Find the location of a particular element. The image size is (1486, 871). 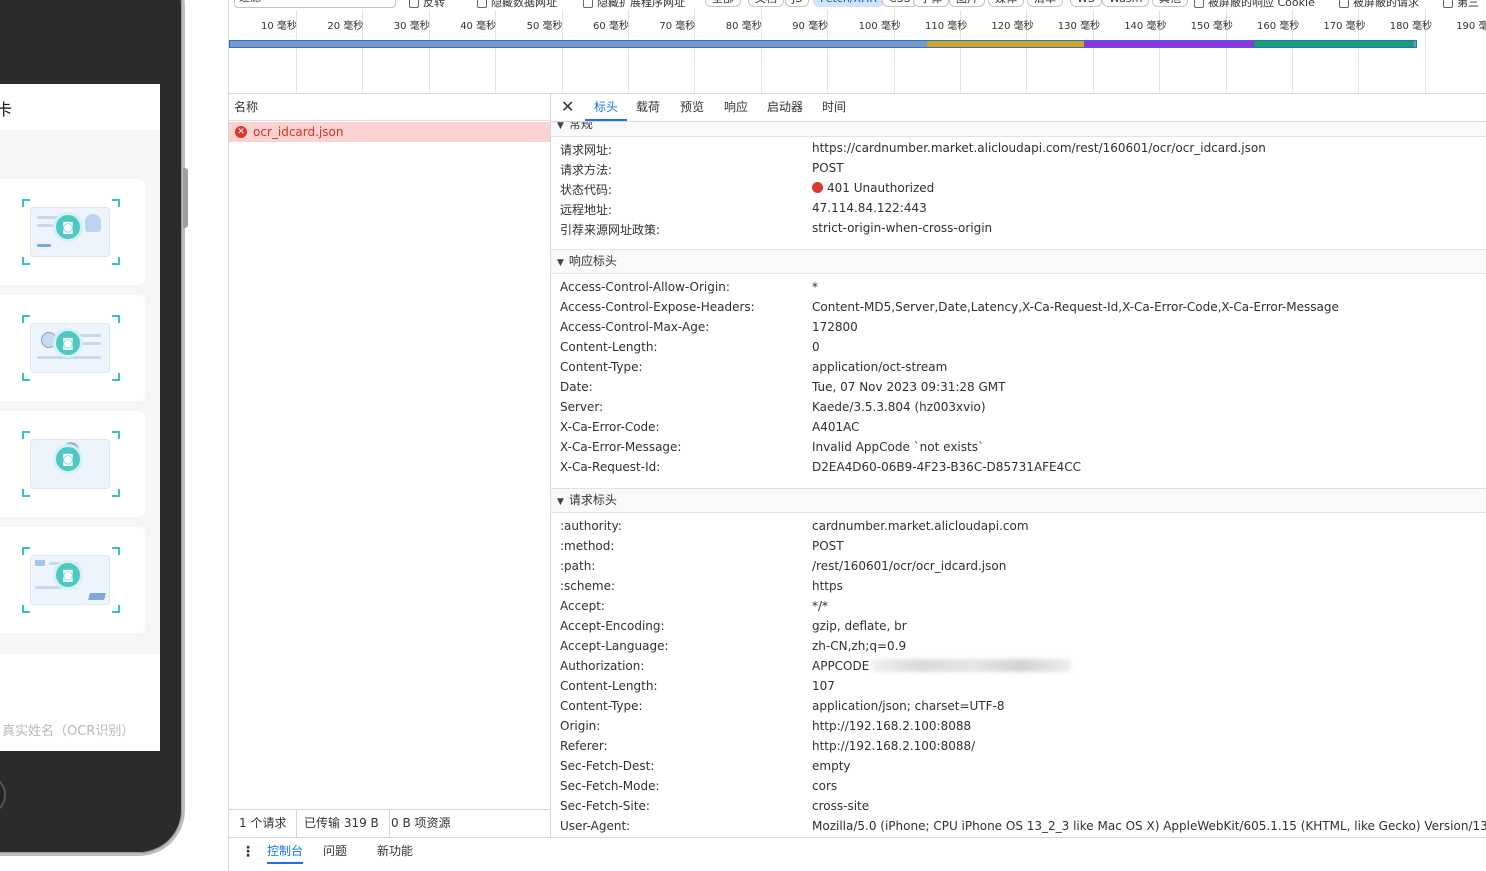

scan-frame: ◙ is located at coordinates (71, 580).